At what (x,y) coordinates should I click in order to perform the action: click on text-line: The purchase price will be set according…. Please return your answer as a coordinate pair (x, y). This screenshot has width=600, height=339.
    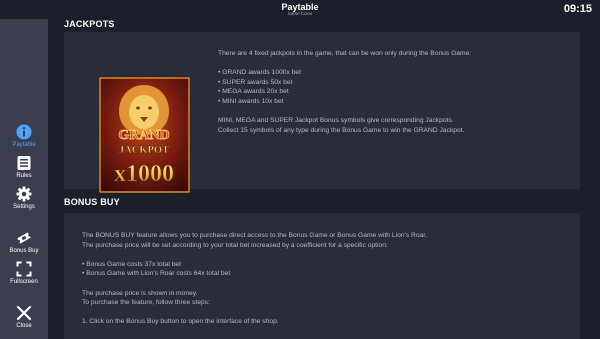
    Looking at the image, I should click on (235, 245).